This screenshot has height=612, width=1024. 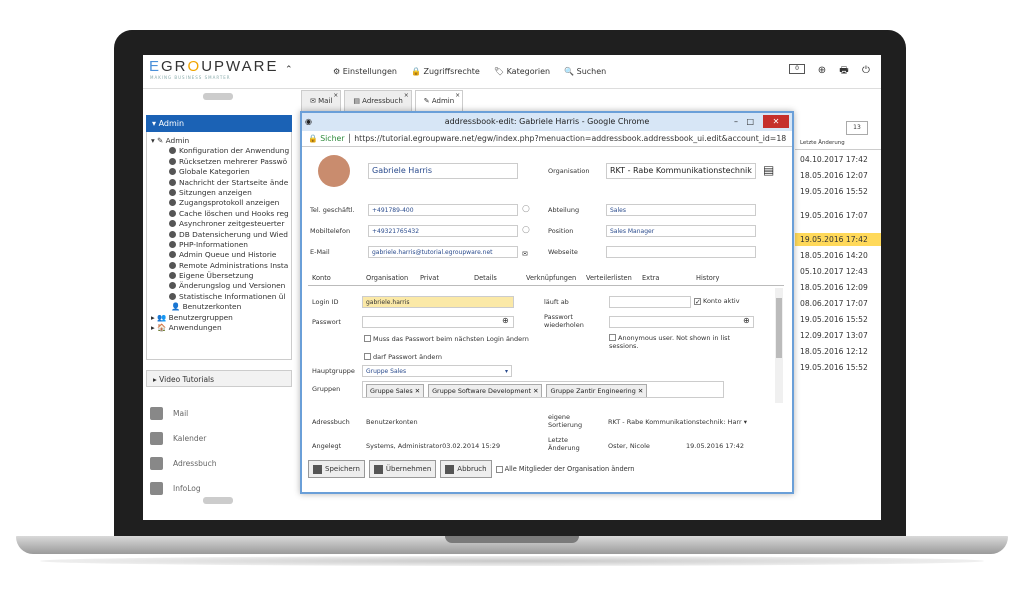 What do you see at coordinates (387, 278) in the screenshot?
I see `tab-organisation: Organisation` at bounding box center [387, 278].